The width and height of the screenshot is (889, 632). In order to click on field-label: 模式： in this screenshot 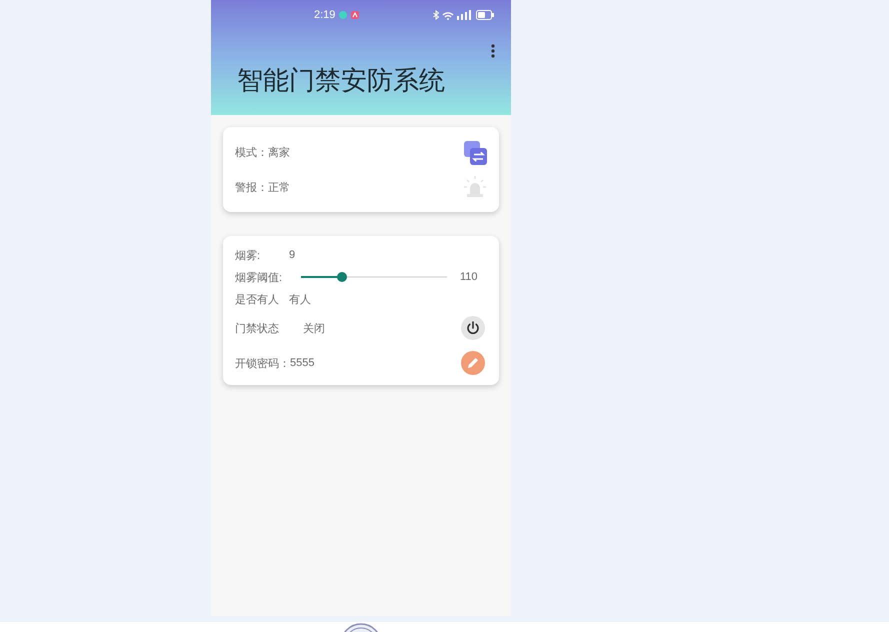, I will do `click(251, 153)`.